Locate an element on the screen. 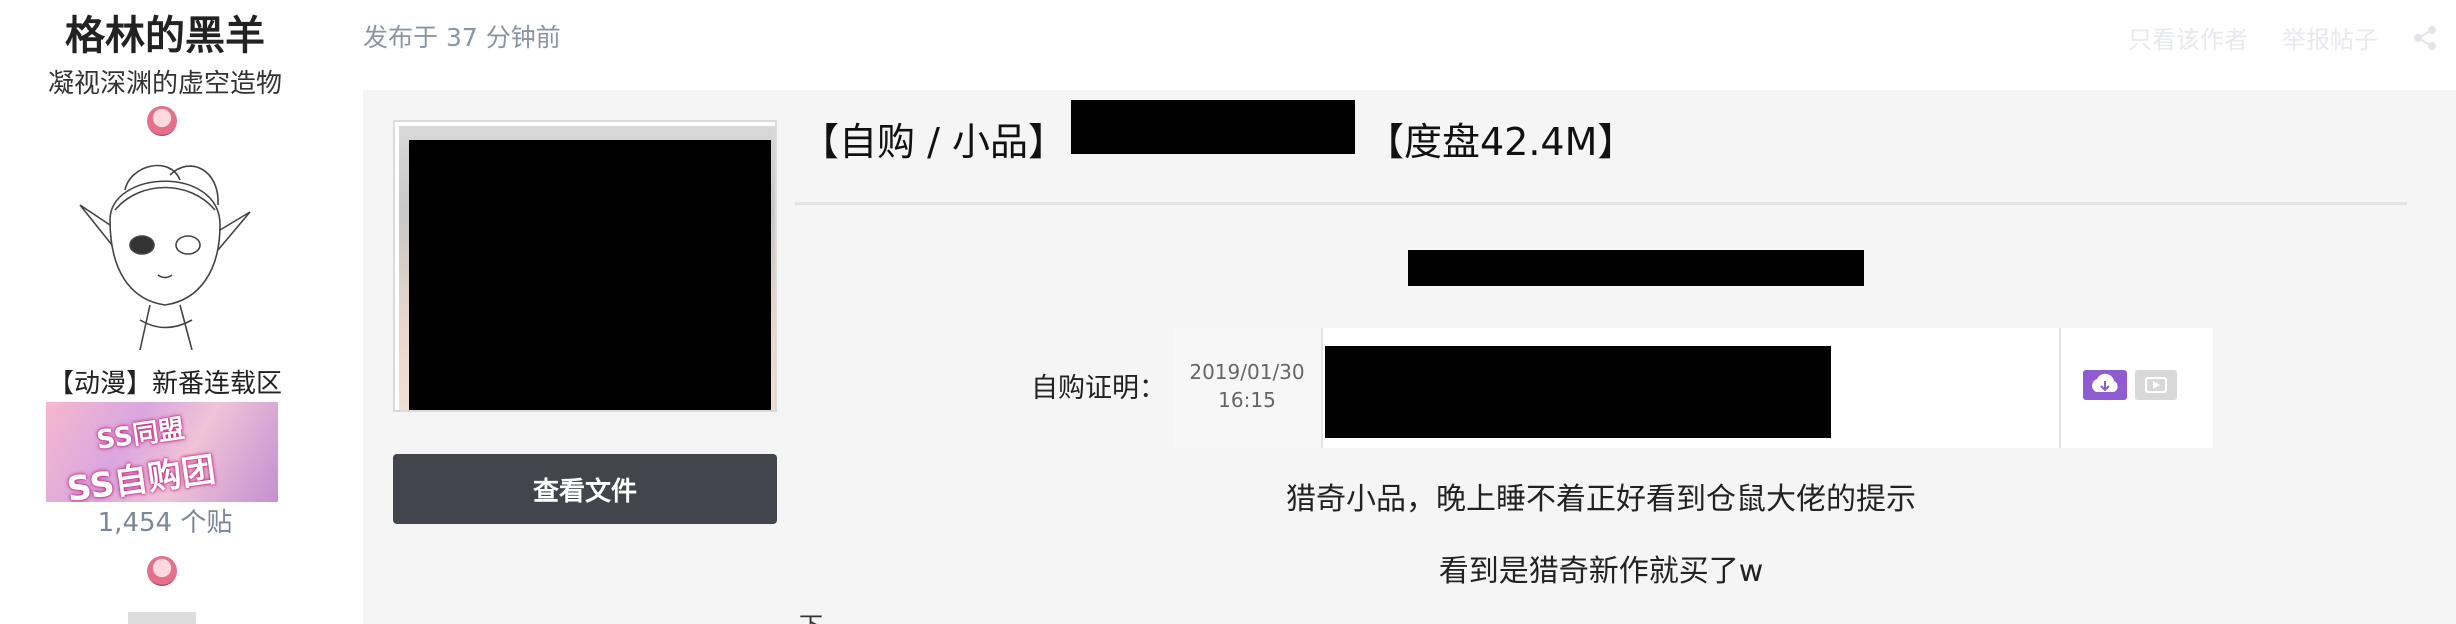 The width and height of the screenshot is (2456, 624). proof-divider is located at coordinates (2060, 388).